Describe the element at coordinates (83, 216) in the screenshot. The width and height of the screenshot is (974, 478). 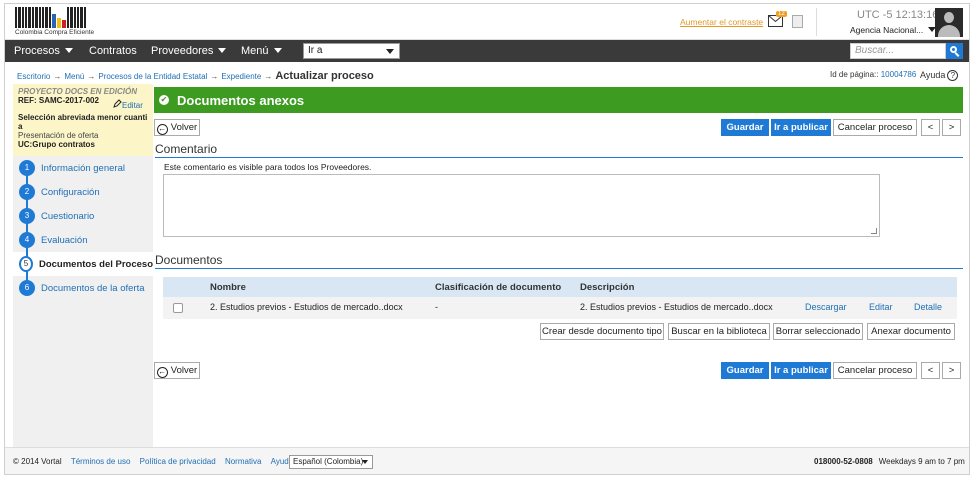
I see `step-cuestionario: 3 Cuestionario` at that location.